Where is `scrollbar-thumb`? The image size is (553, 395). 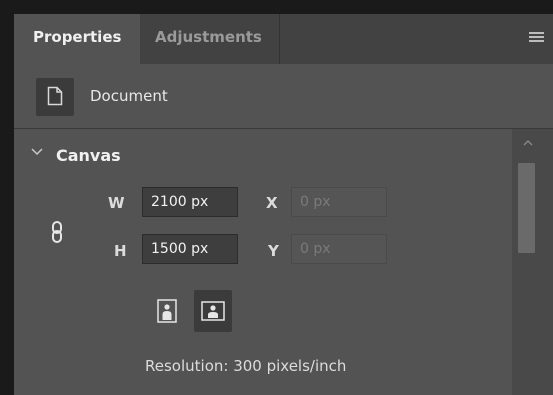 scrollbar-thumb is located at coordinates (526, 208).